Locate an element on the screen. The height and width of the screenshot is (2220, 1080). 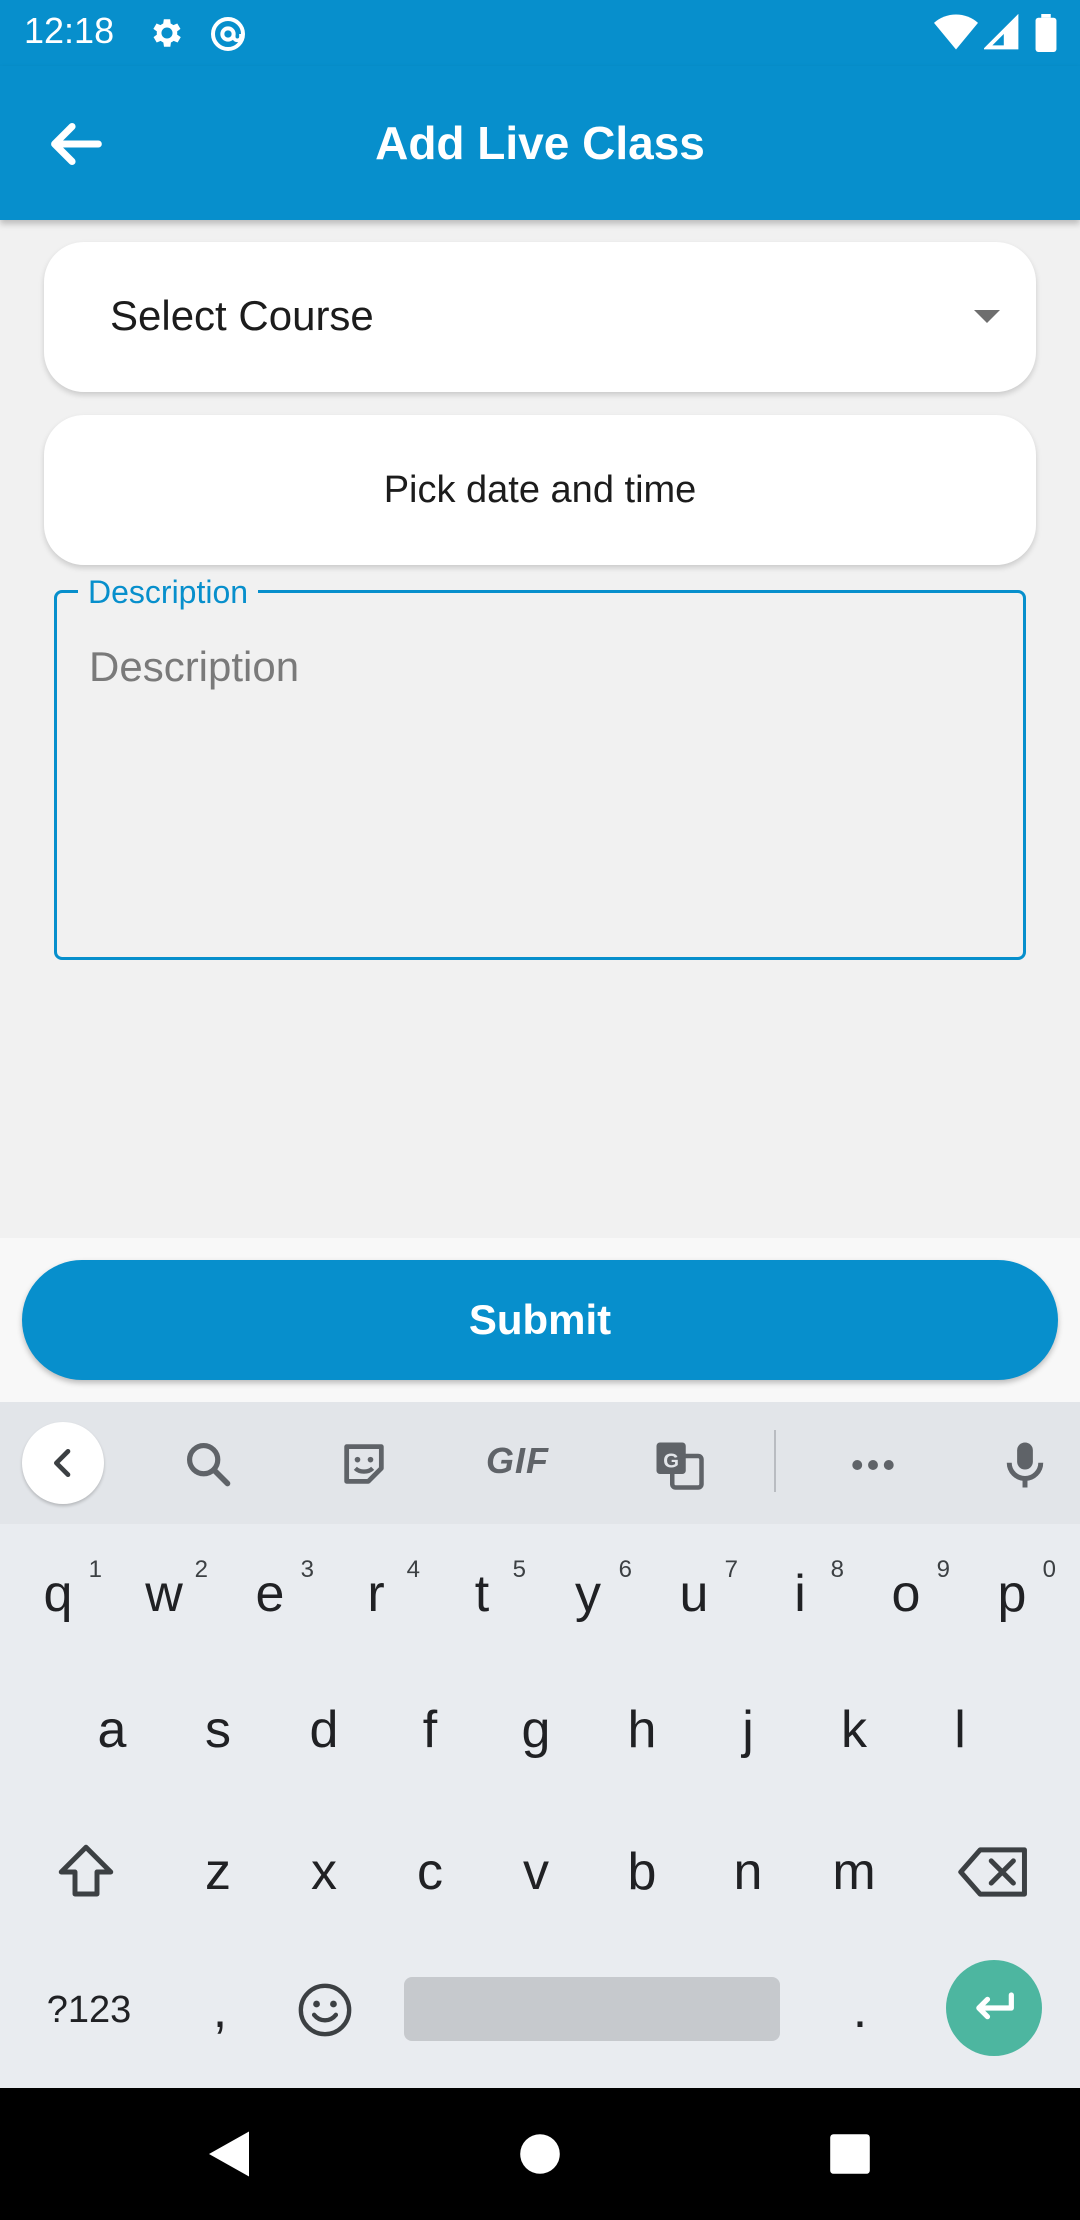
key-n: n is located at coordinates (748, 1872).